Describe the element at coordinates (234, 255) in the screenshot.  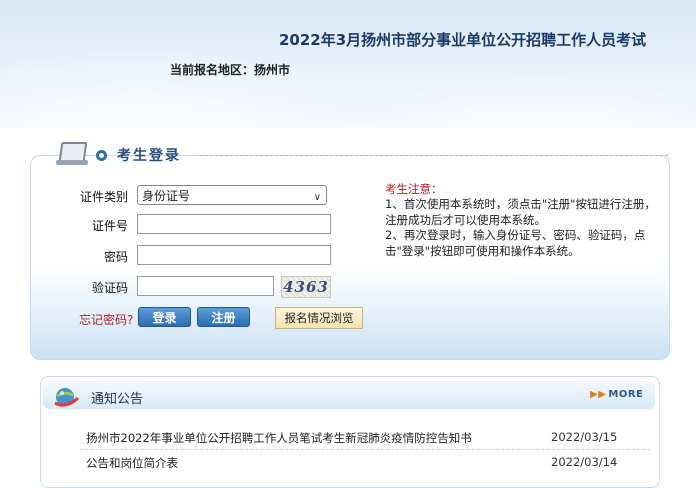
I see `password-input` at that location.